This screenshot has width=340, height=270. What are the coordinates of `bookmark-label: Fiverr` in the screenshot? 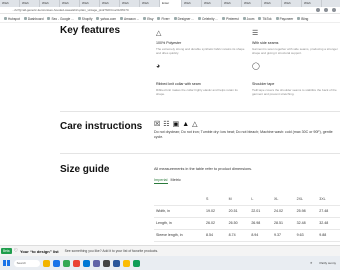 It's located at (165, 18).